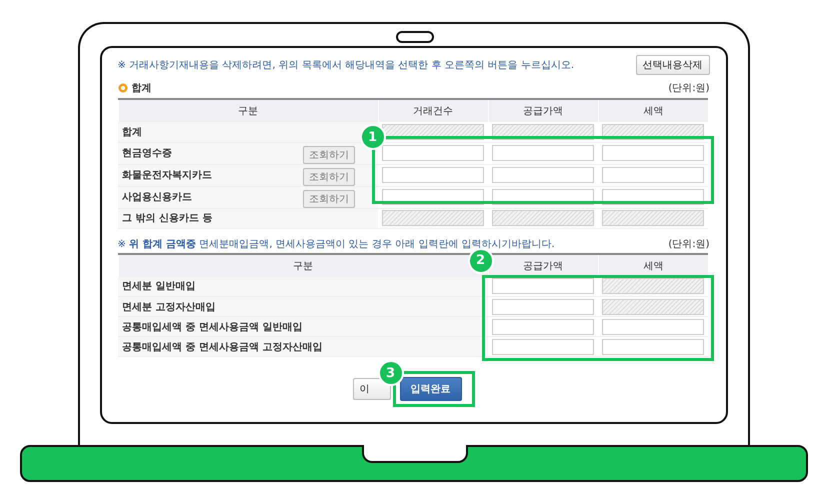 The height and width of the screenshot is (494, 827). Describe the element at coordinates (673, 65) in the screenshot. I see `delete-button: 선택내용삭제` at that location.